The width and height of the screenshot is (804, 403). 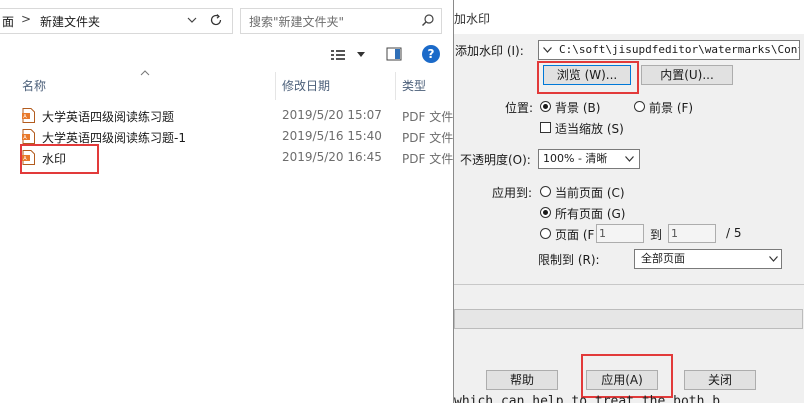 What do you see at coordinates (522, 380) in the screenshot?
I see `help-button: 帮助` at bounding box center [522, 380].